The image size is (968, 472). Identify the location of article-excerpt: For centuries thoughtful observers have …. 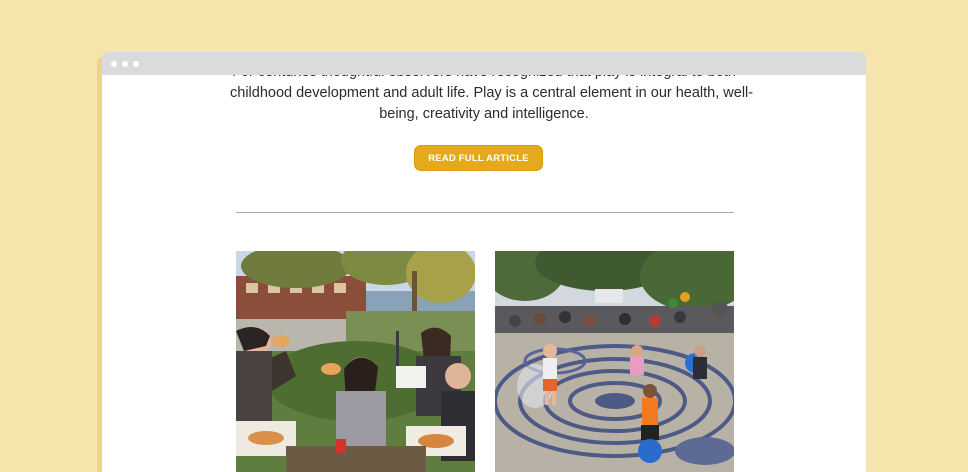
(492, 100).